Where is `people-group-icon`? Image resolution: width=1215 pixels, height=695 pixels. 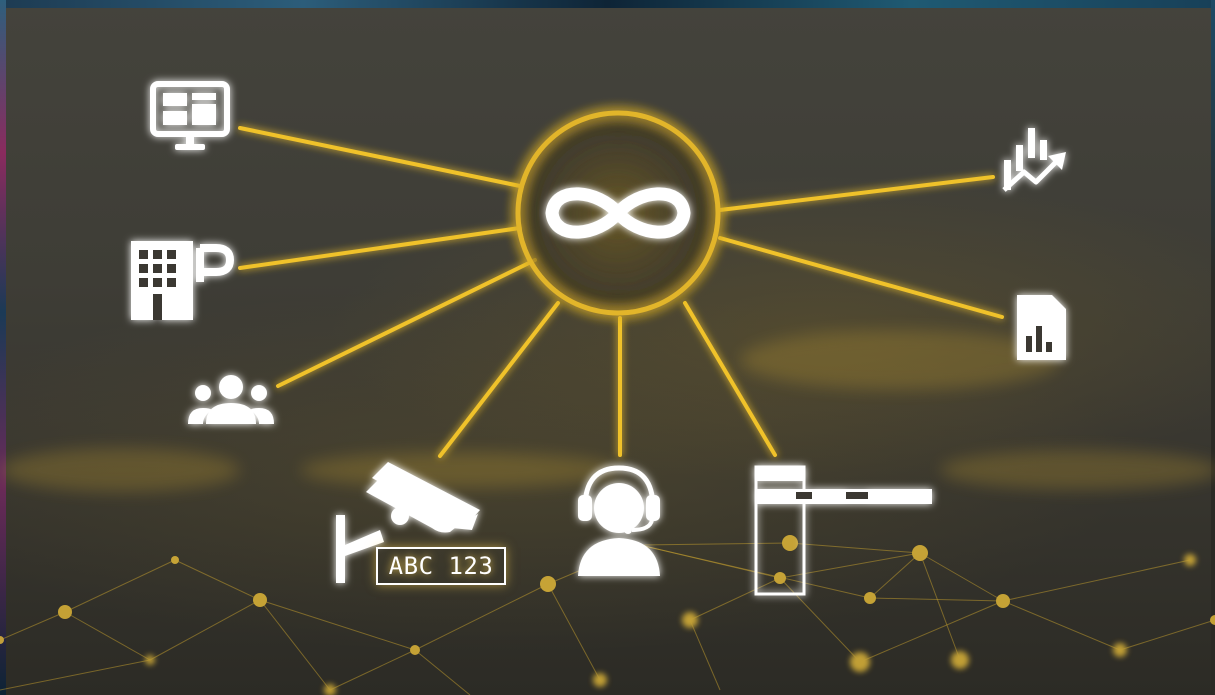 people-group-icon is located at coordinates (231, 399).